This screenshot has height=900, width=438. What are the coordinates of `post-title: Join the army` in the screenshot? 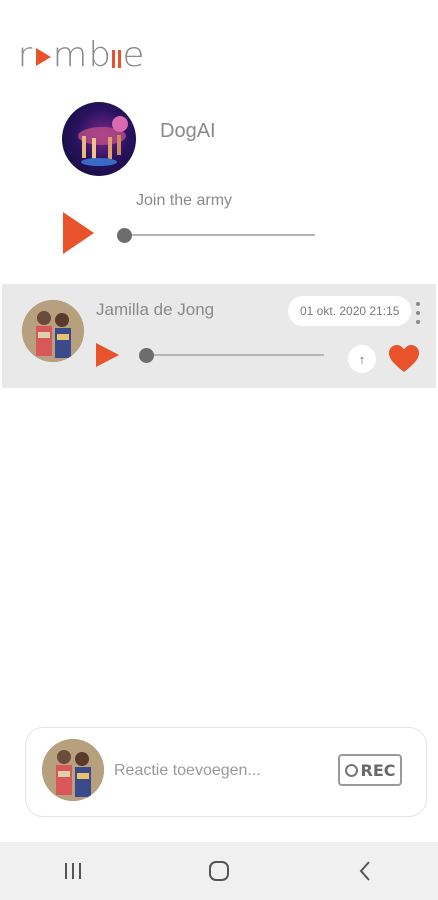 It's located at (184, 200).